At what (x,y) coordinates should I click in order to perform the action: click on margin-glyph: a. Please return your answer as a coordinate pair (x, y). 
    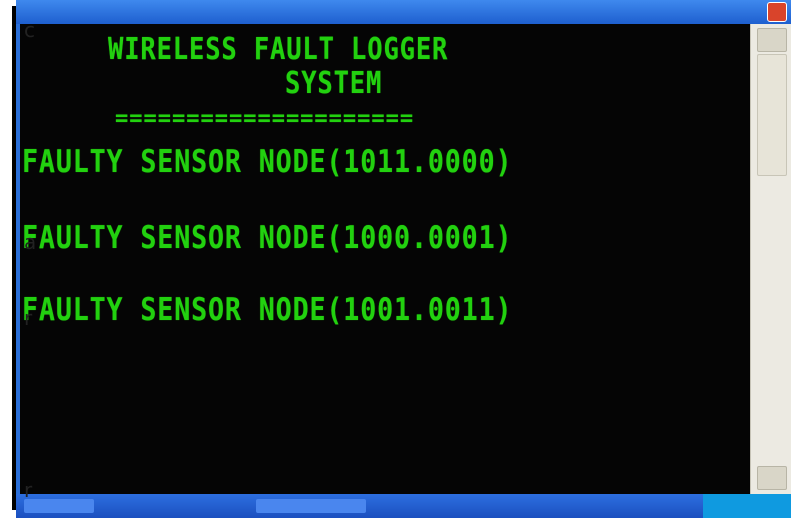
    Looking at the image, I should click on (30, 242).